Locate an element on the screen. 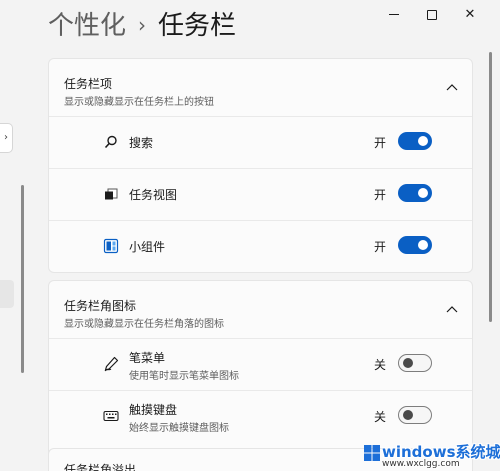 The height and width of the screenshot is (471, 500). search-toggle is located at coordinates (415, 141).